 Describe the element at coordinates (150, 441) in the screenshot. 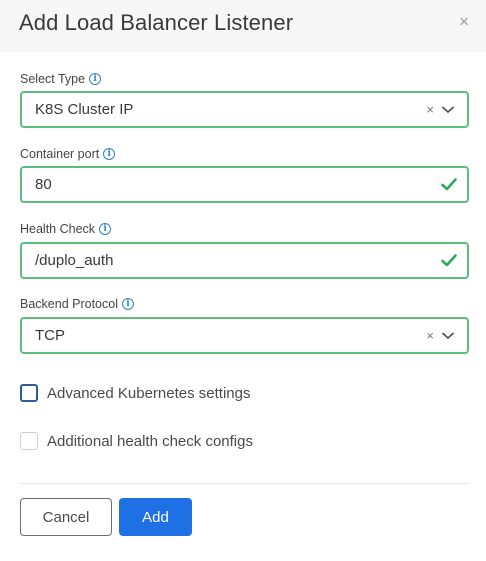

I see `additional-health-check-configs-label: Additional health check configs` at that location.